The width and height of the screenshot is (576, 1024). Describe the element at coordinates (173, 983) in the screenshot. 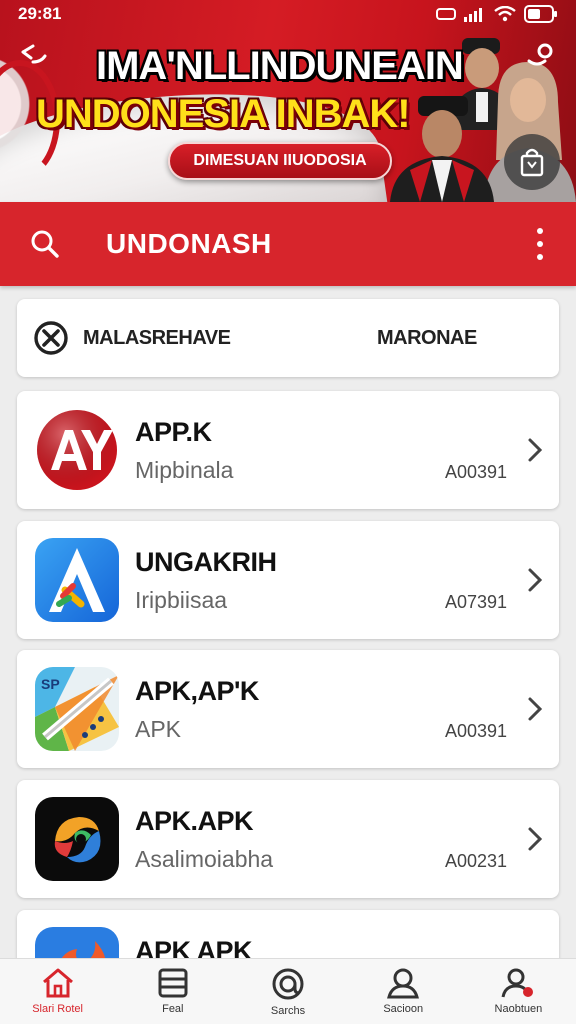

I see `stack-icon` at that location.